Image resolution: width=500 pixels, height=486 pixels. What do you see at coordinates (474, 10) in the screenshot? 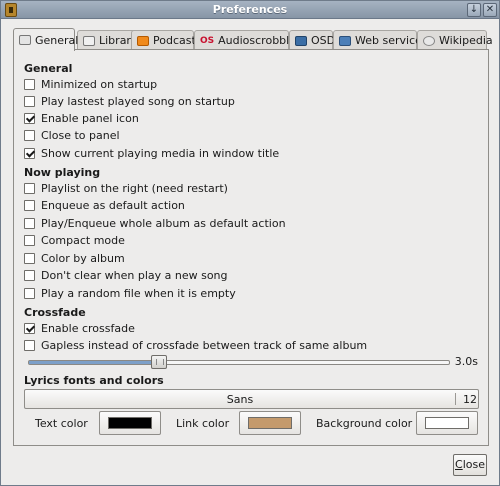
I see `minimize-button: ↓` at bounding box center [474, 10].